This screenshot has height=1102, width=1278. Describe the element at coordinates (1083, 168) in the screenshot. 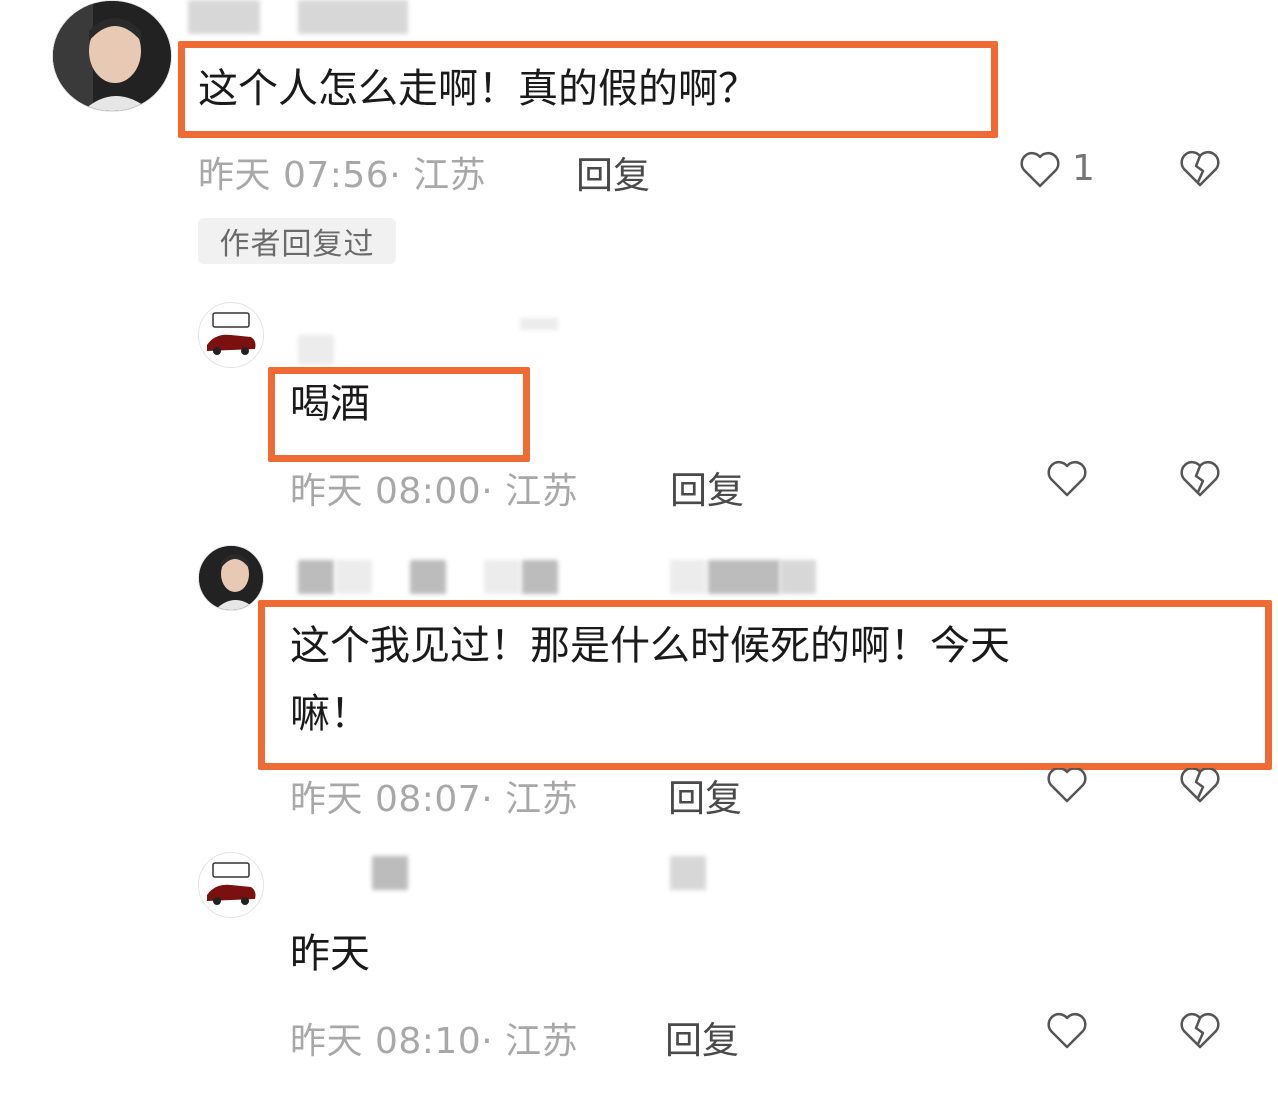

I see `like-count: 1` at that location.